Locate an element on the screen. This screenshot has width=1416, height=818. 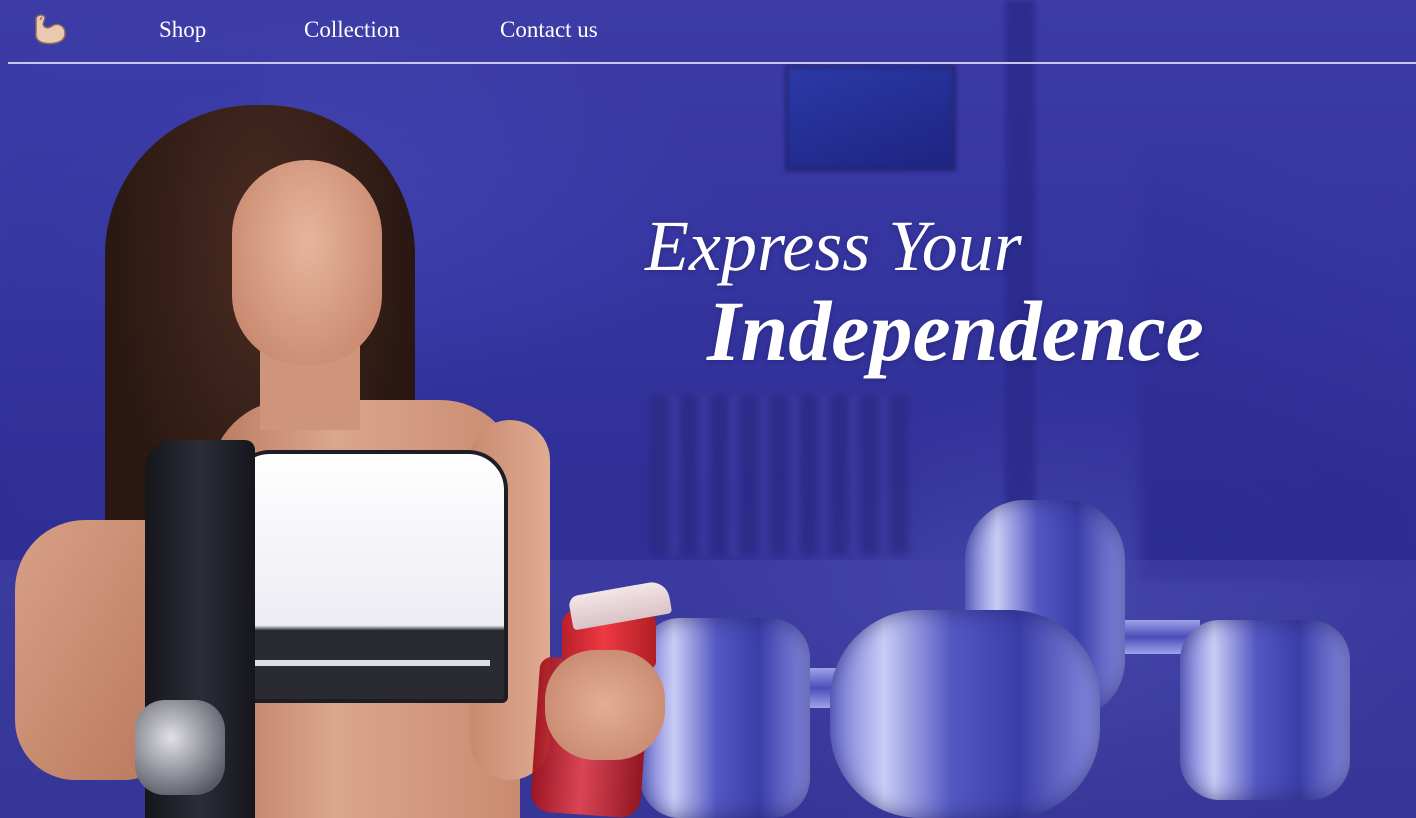
headline-line-2: Independence is located at coordinates (955, 331).